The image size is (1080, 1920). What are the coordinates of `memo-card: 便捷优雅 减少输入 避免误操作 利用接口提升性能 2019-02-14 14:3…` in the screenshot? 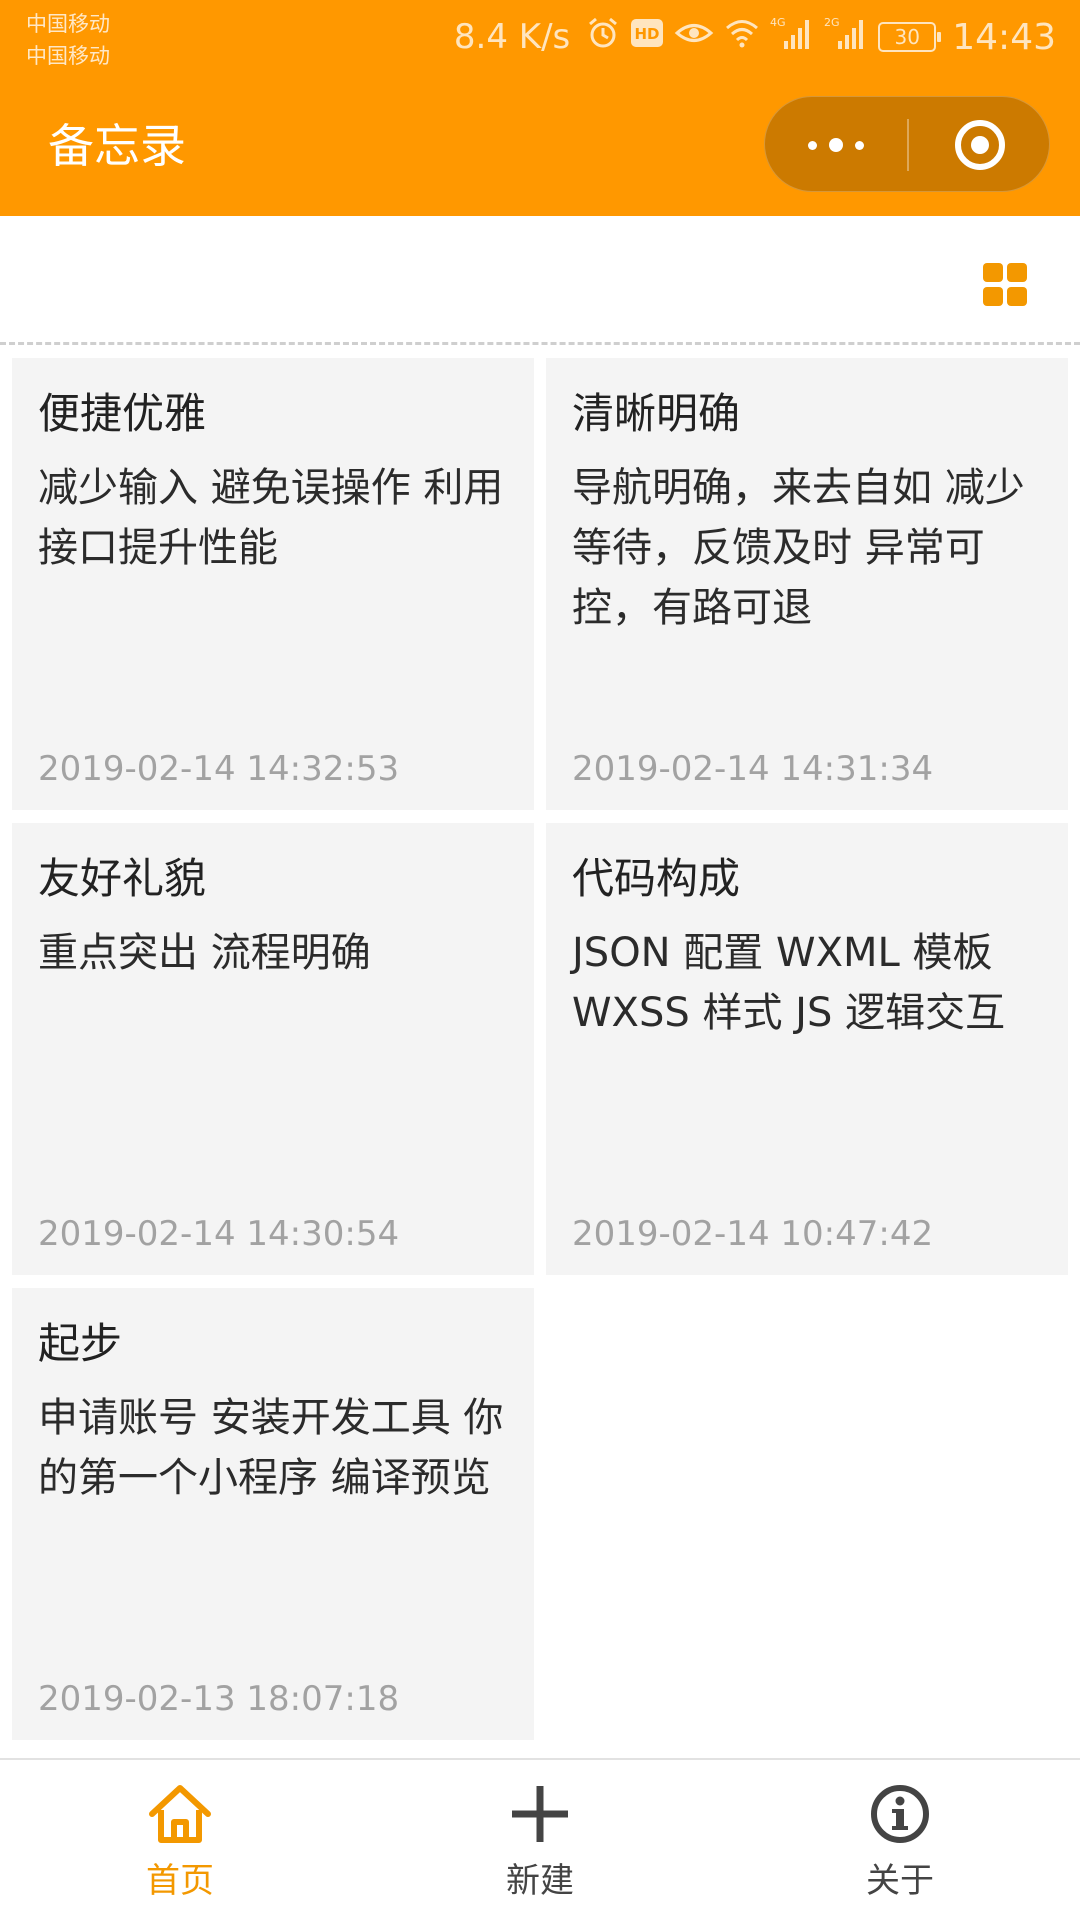 It's located at (273, 584).